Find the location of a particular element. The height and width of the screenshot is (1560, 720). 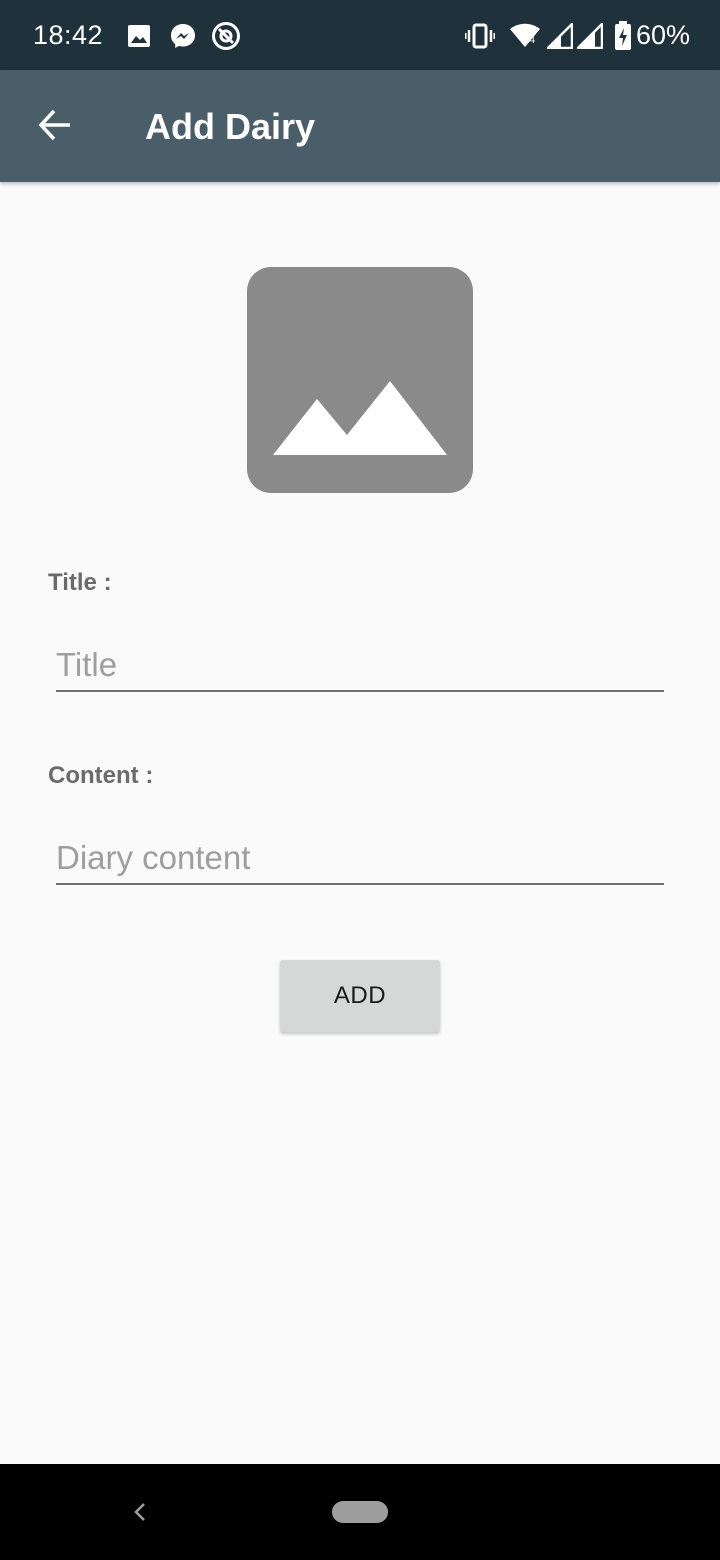

image-icon is located at coordinates (139, 36).